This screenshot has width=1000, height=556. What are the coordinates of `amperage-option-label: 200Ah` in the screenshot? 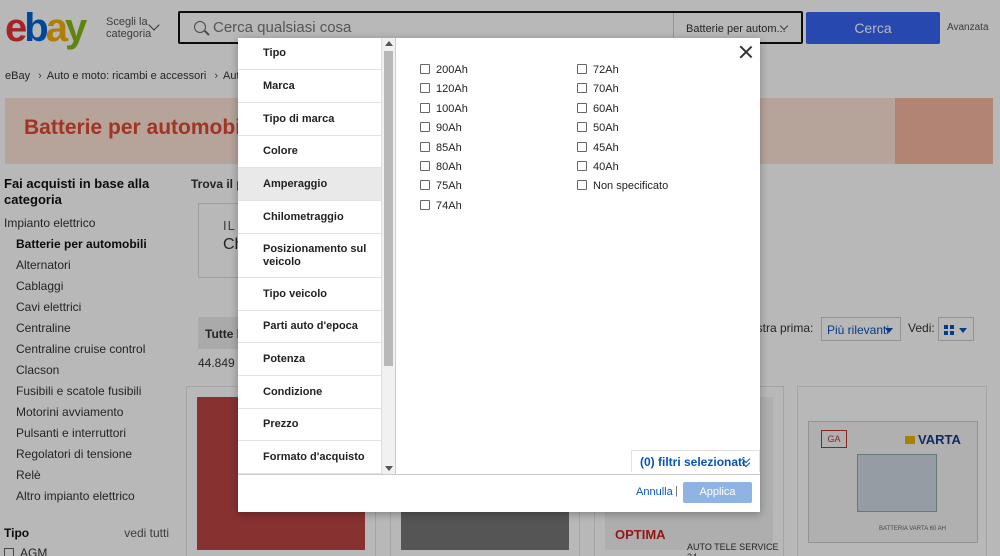 It's located at (452, 70).